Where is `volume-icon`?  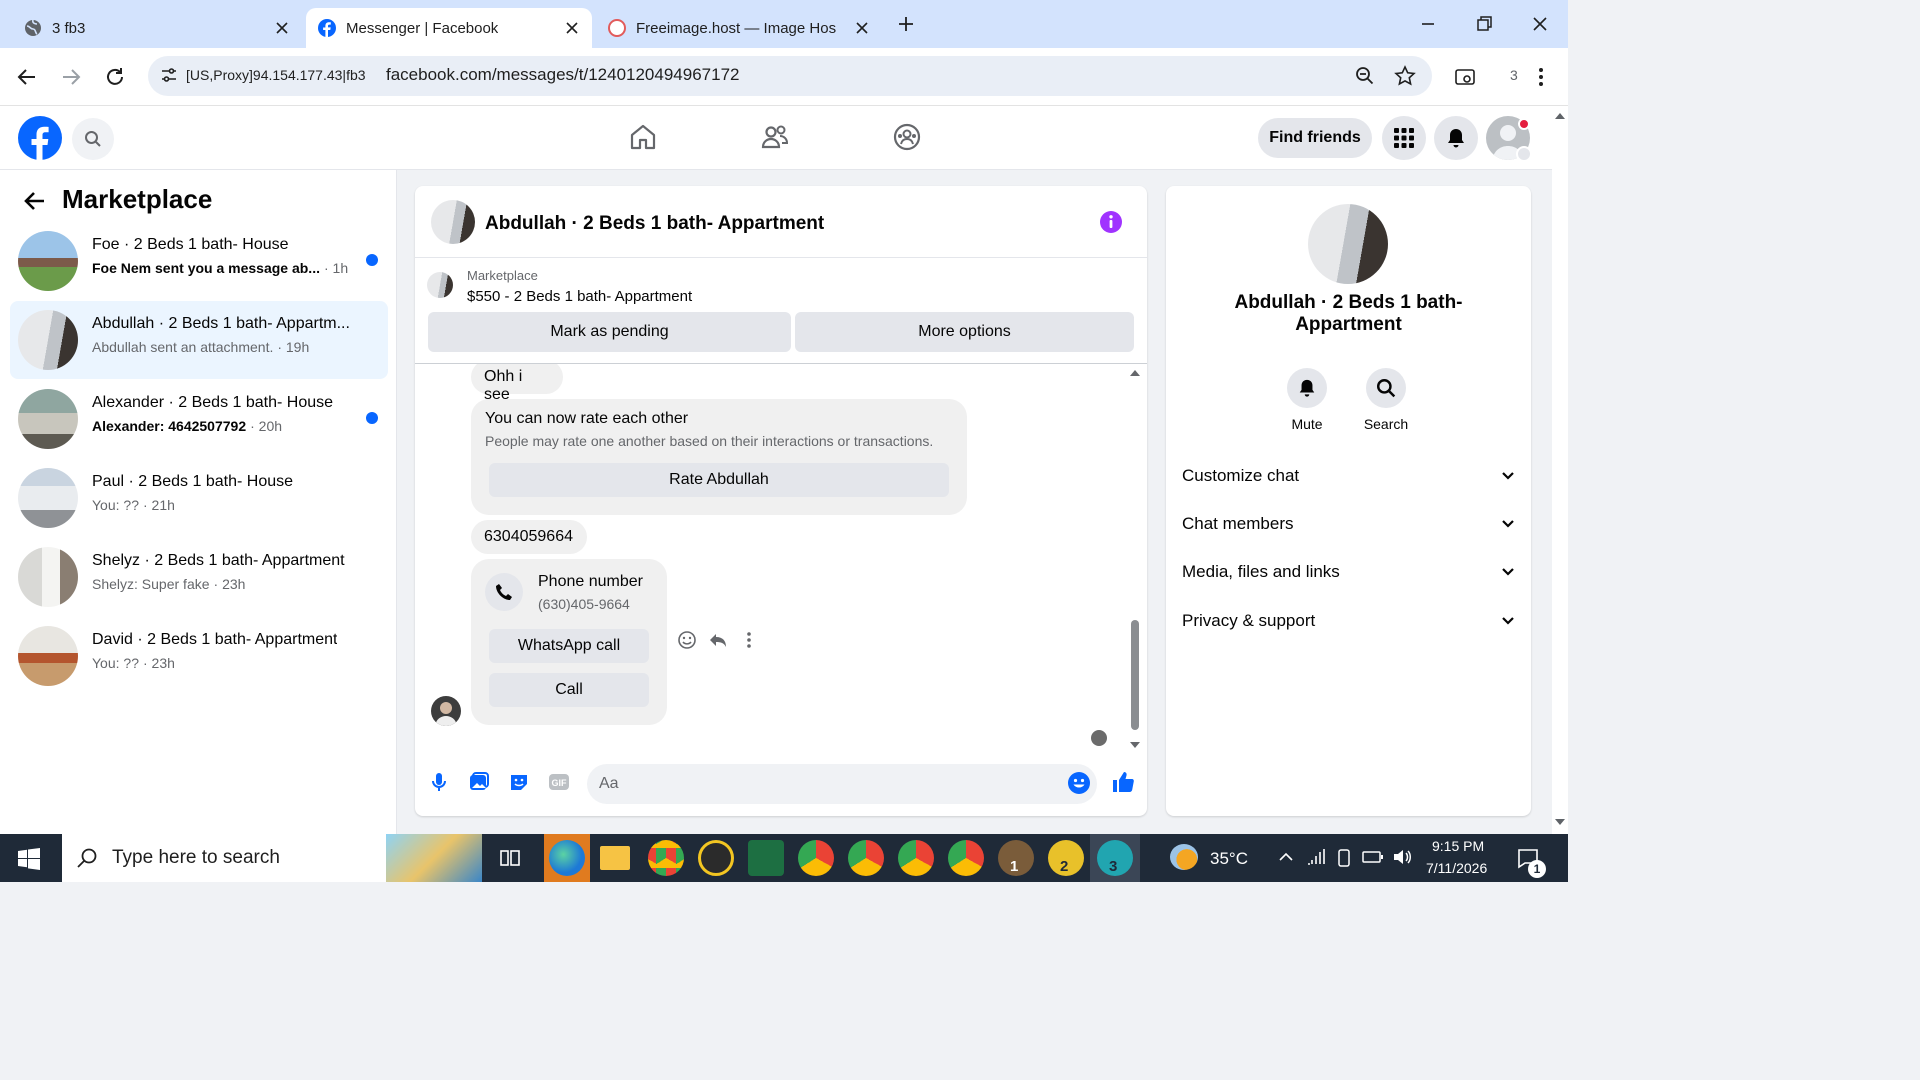
volume-icon is located at coordinates (1402, 857).